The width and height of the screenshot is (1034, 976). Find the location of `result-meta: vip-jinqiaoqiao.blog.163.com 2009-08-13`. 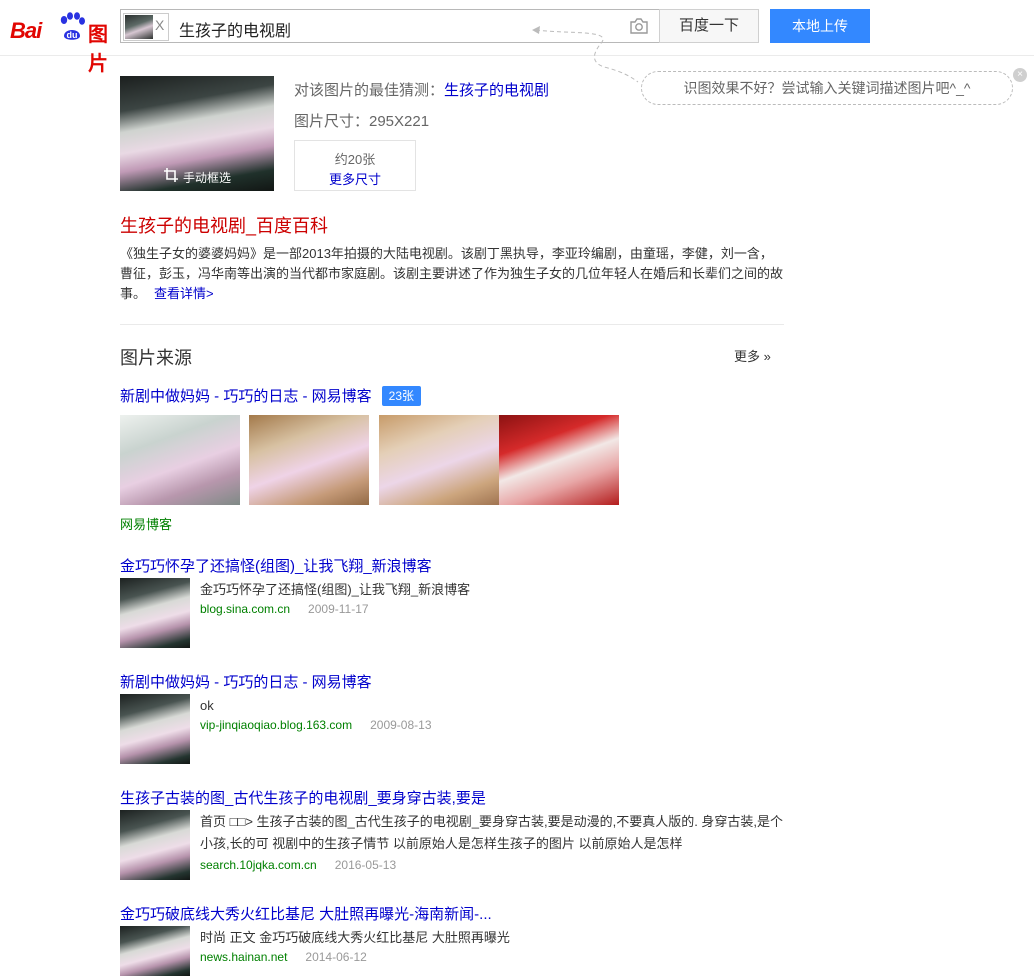

result-meta: vip-jinqiaoqiao.blog.163.com 2009-08-13 is located at coordinates (316, 725).